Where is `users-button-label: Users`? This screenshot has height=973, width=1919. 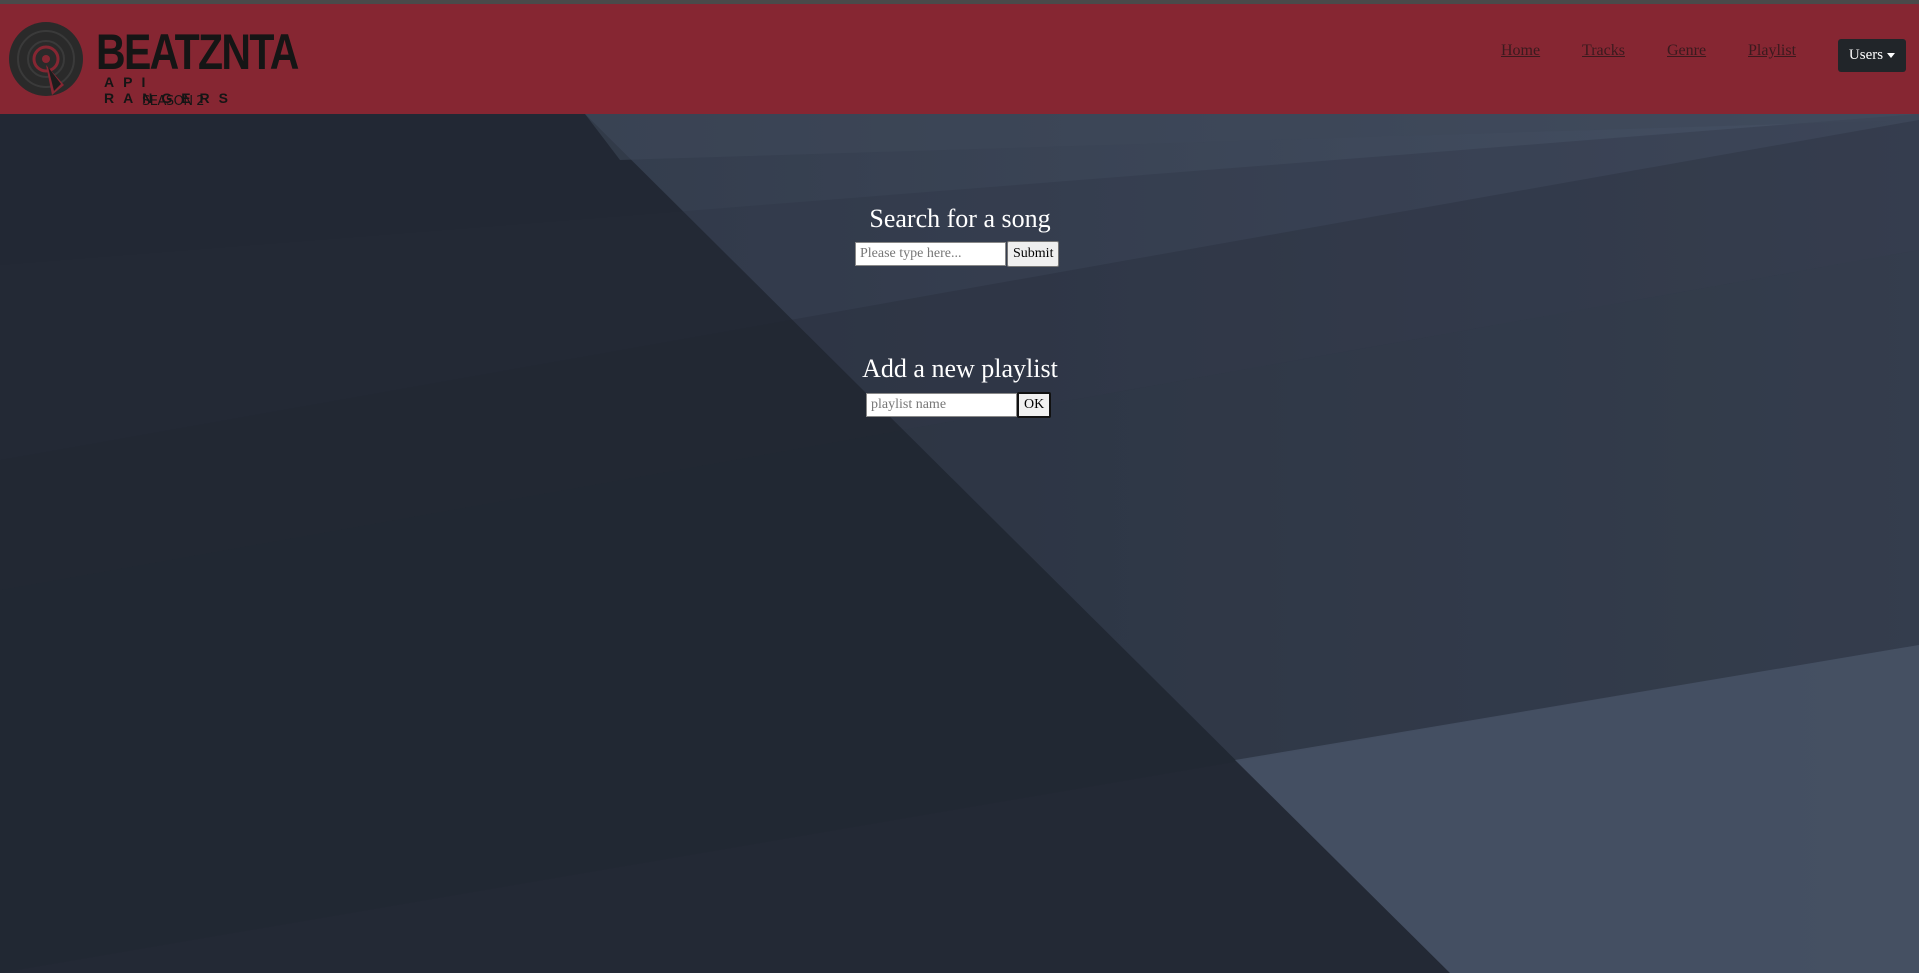 users-button-label: Users is located at coordinates (1866, 55).